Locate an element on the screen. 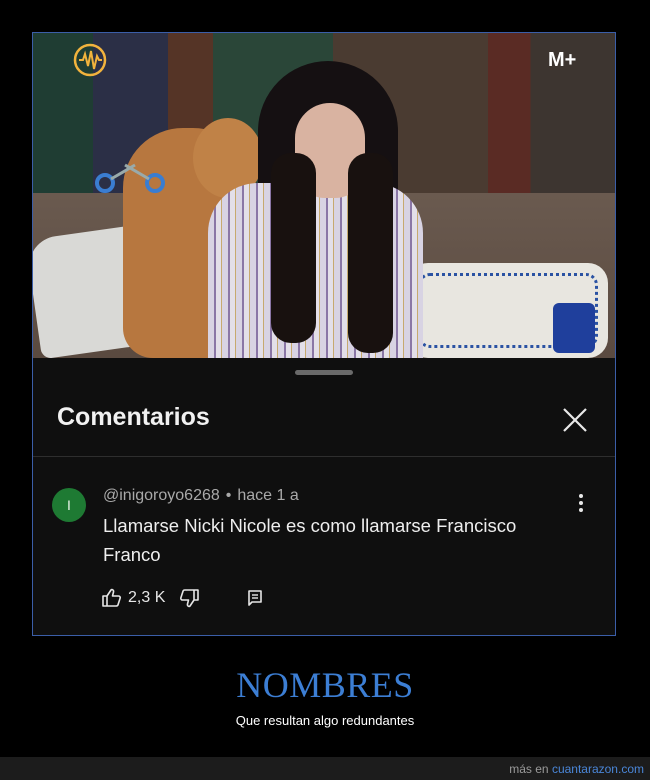  like-count: 2,3 K is located at coordinates (147, 597).